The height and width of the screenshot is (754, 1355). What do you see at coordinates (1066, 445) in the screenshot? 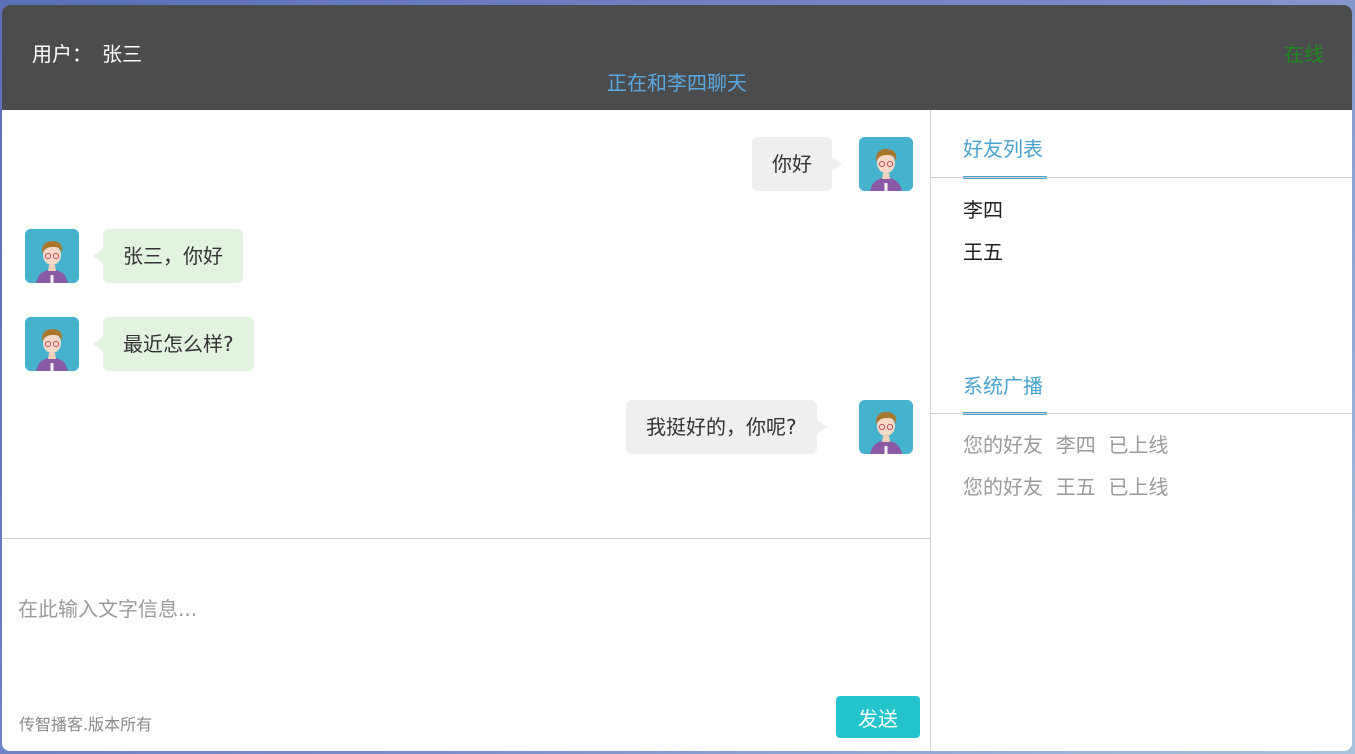
I see `broadcast-item: 您的好友 李四 已上线` at bounding box center [1066, 445].